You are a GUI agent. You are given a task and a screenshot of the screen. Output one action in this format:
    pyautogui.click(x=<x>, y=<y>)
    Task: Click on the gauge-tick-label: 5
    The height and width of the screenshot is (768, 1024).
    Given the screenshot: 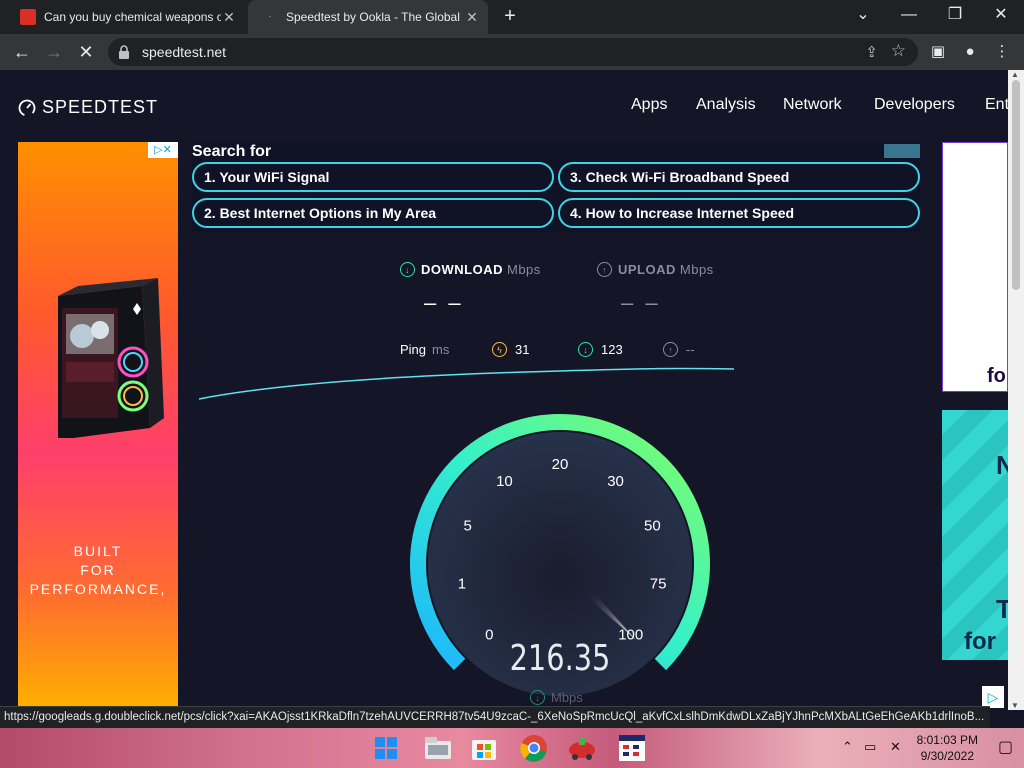 What is the action you would take?
    pyautogui.click(x=467, y=526)
    